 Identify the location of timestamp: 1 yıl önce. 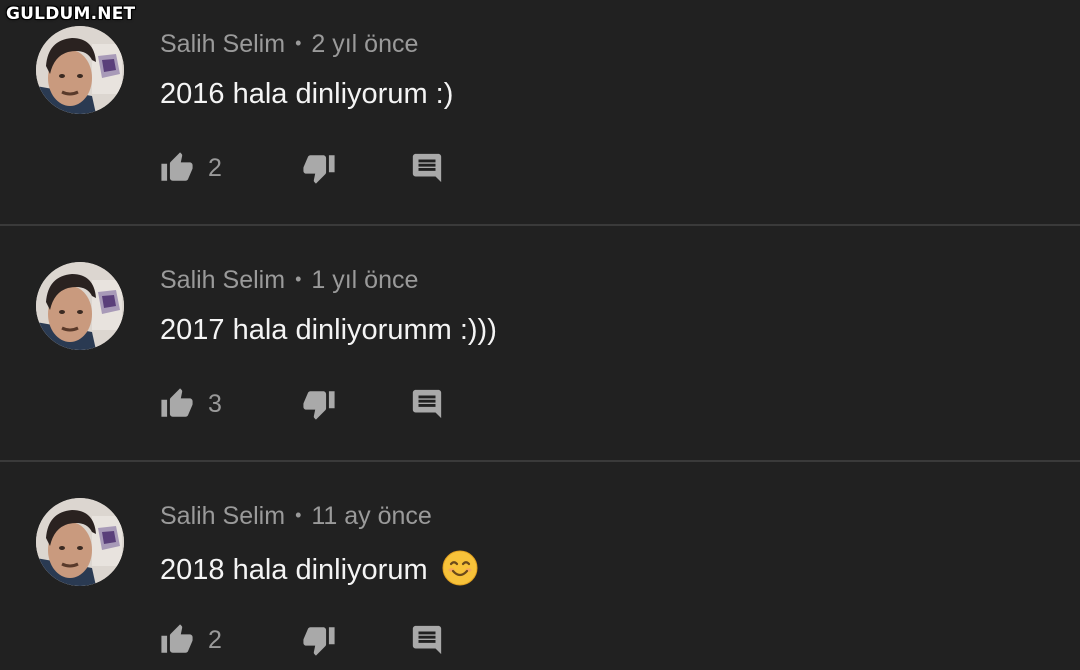
(364, 280).